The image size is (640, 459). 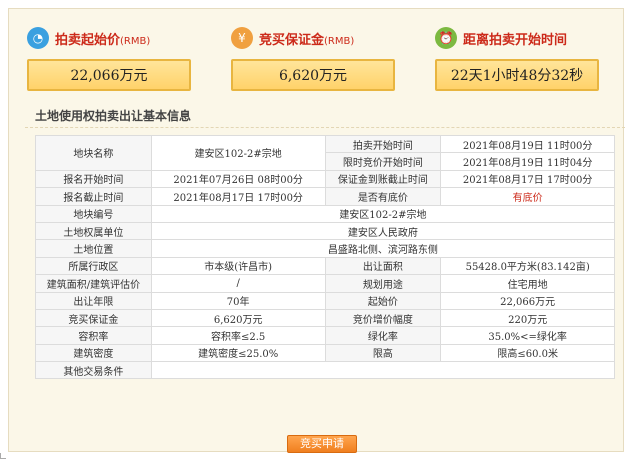 I want to click on land-no-label: 地块编号, so click(x=93, y=213).